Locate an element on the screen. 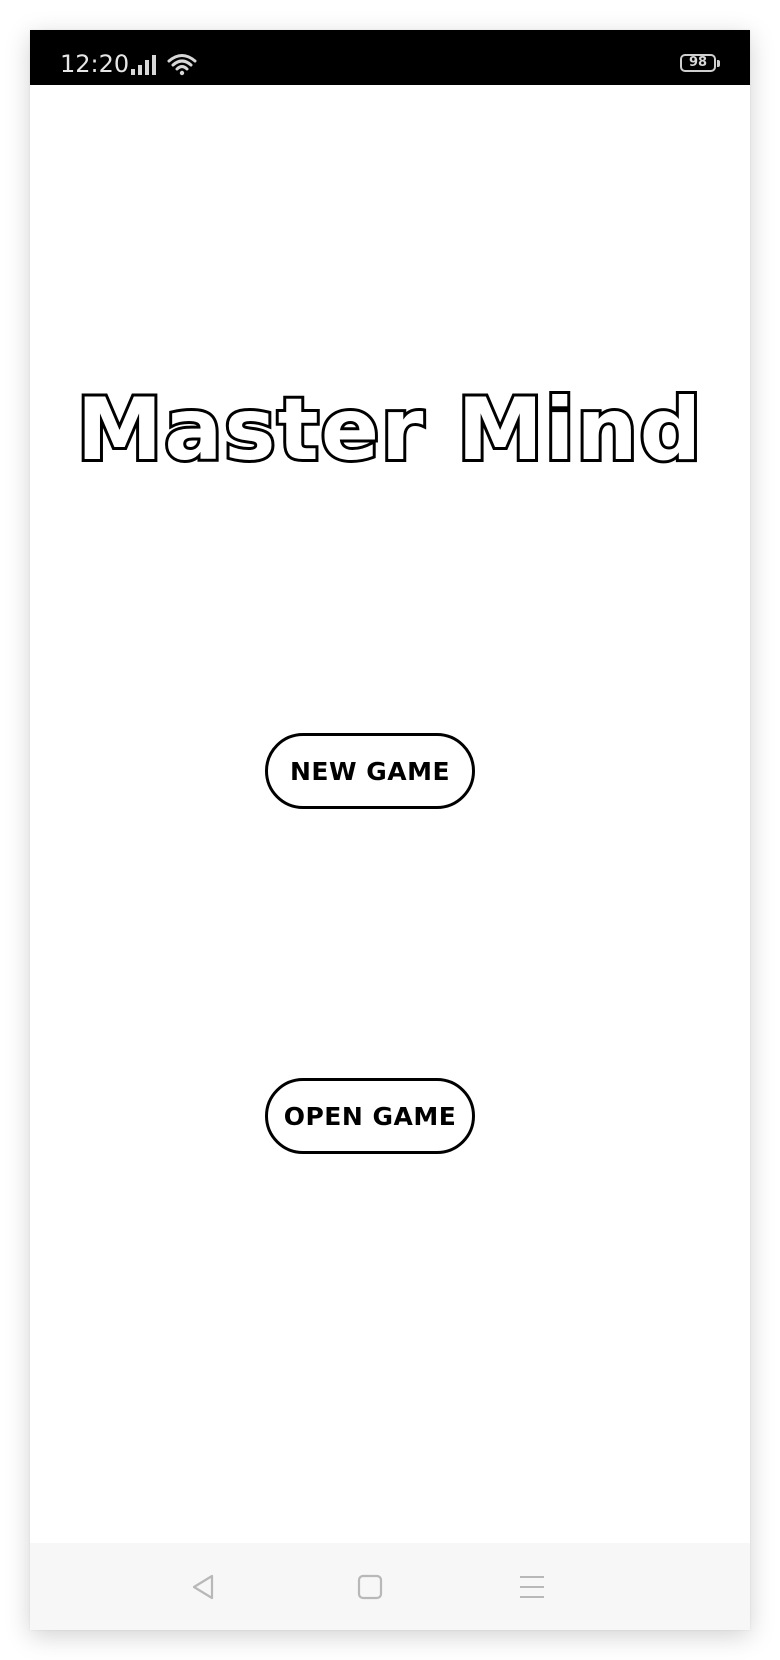 The image size is (780, 1660). home-icon is located at coordinates (370, 1587).